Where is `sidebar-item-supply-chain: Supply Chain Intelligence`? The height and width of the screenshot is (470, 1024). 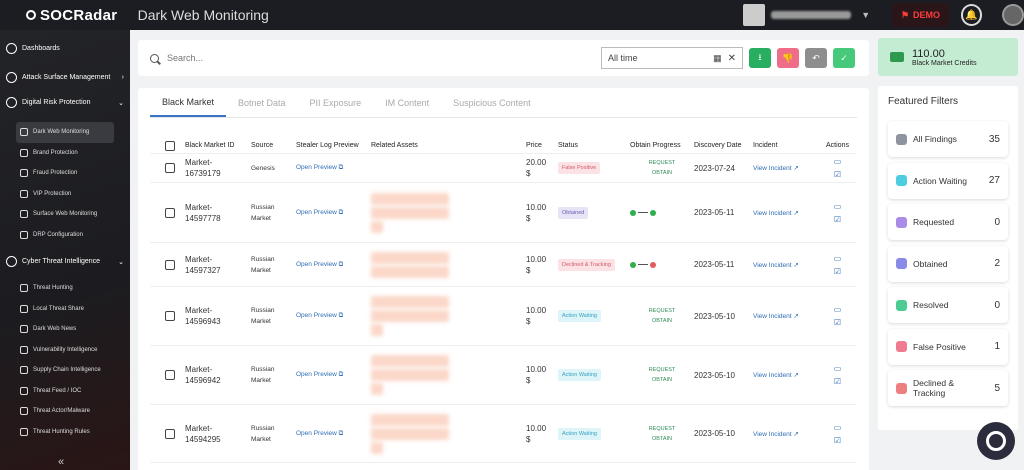 sidebar-item-supply-chain: Supply Chain Intelligence is located at coordinates (65, 370).